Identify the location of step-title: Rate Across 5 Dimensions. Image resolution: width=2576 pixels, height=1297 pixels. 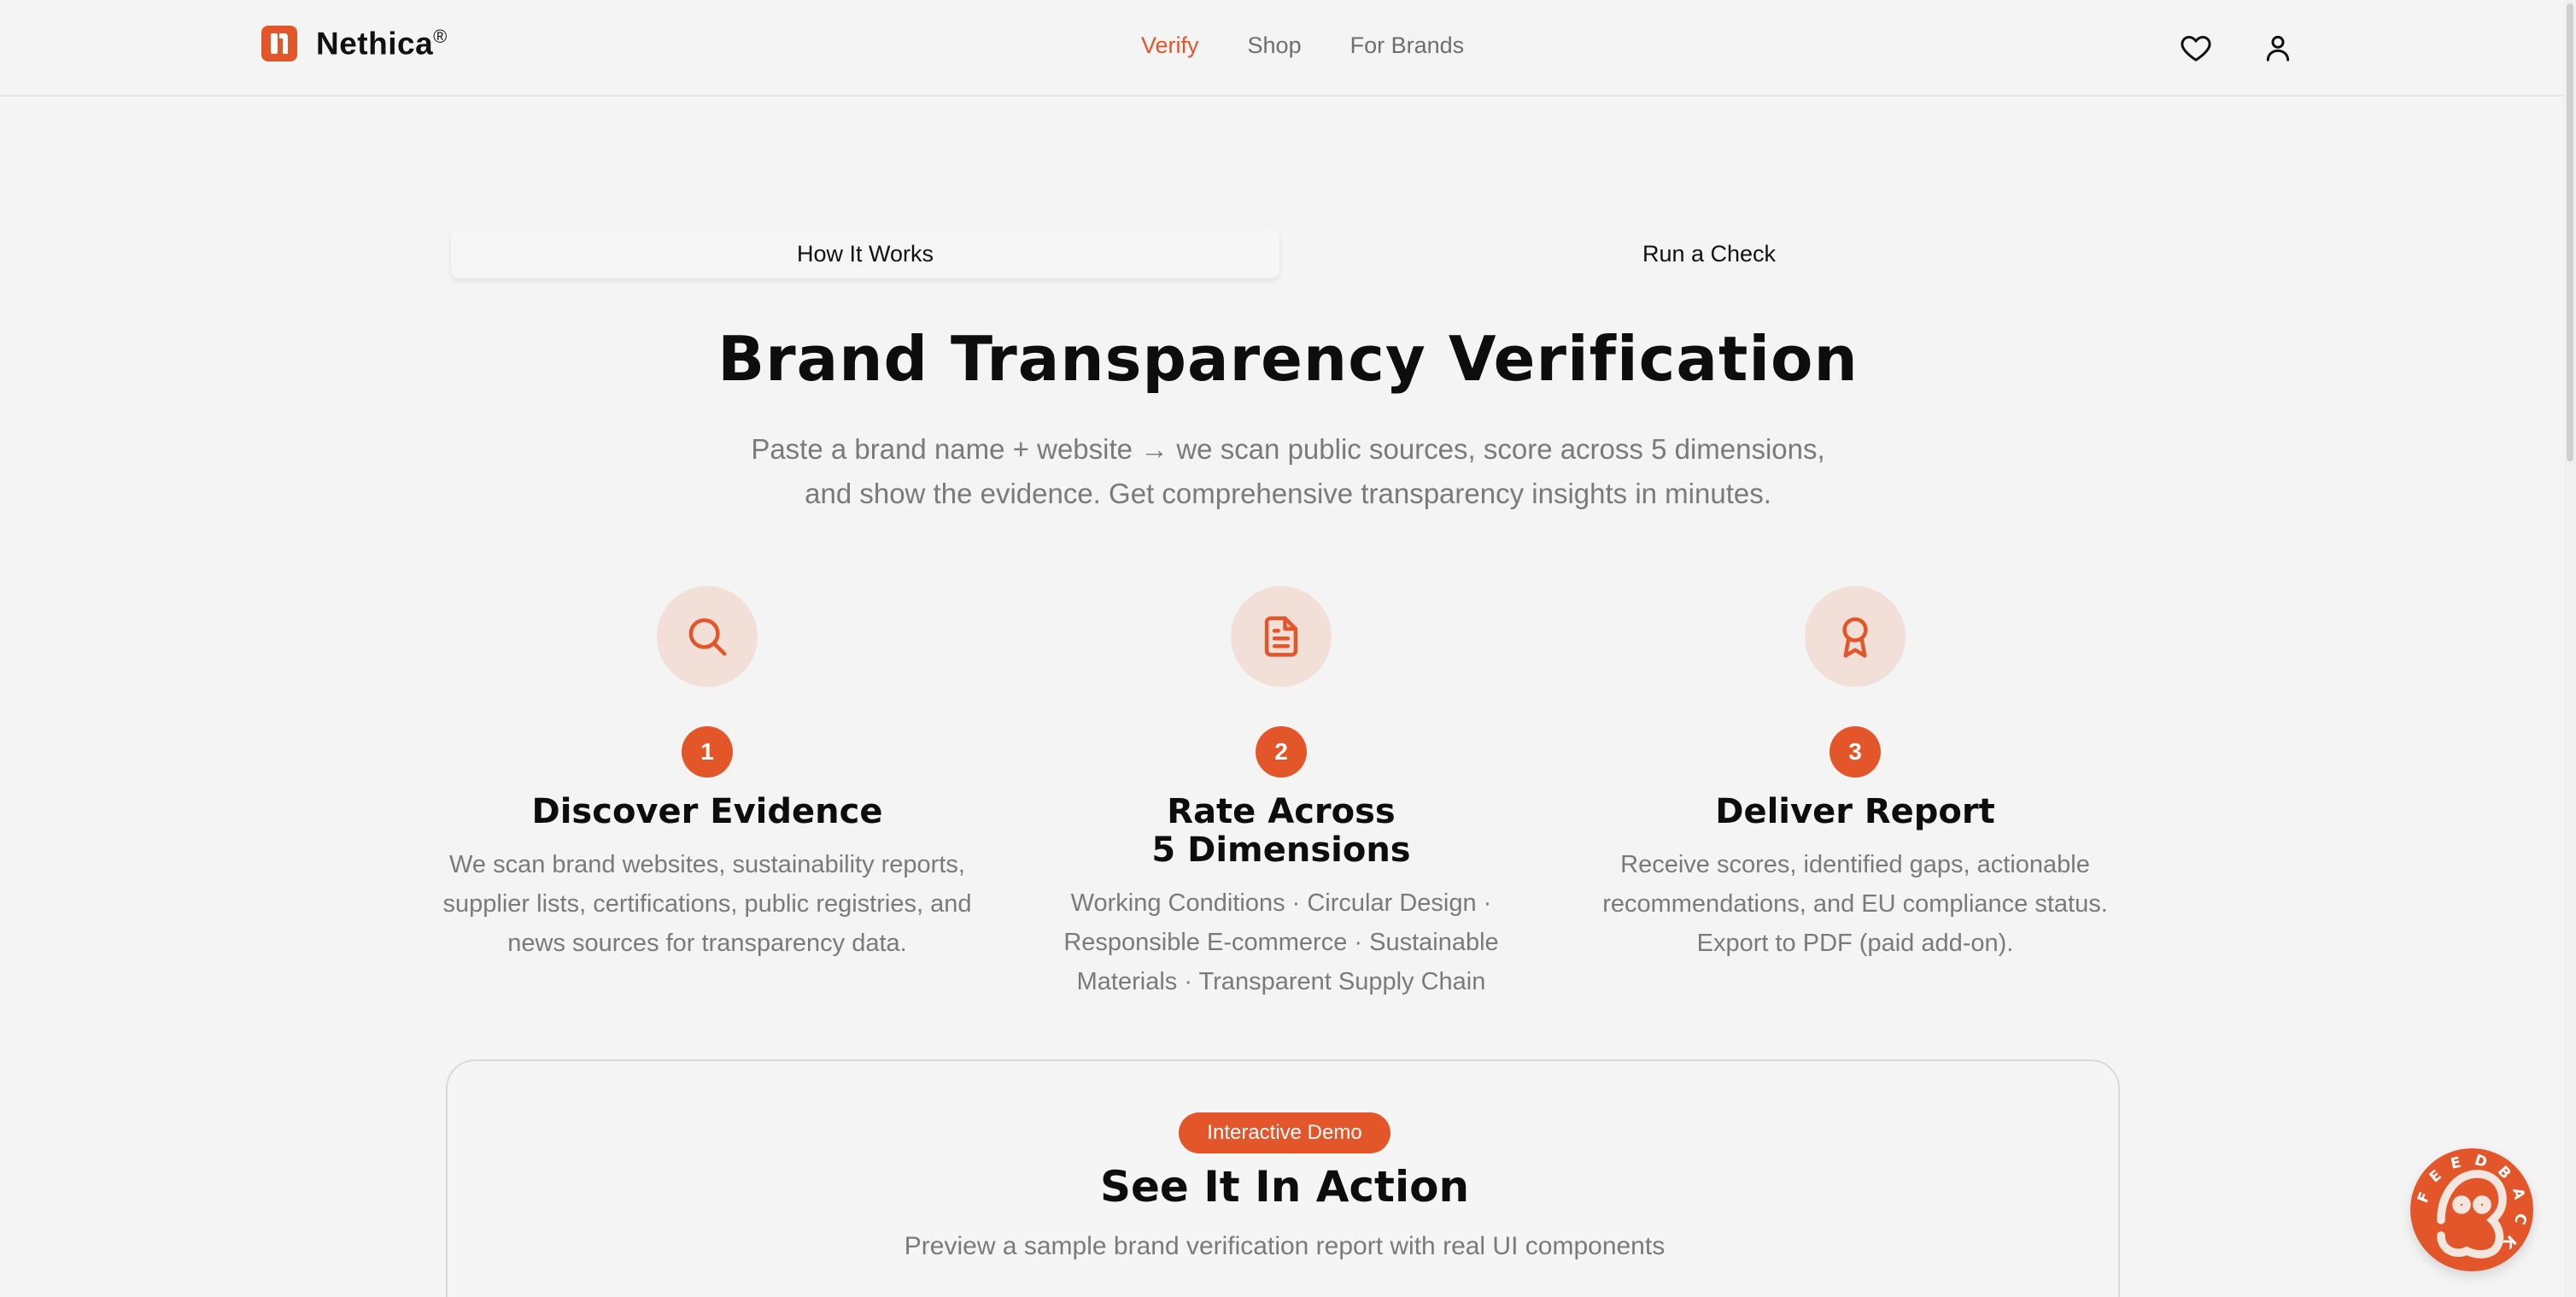
(1281, 831).